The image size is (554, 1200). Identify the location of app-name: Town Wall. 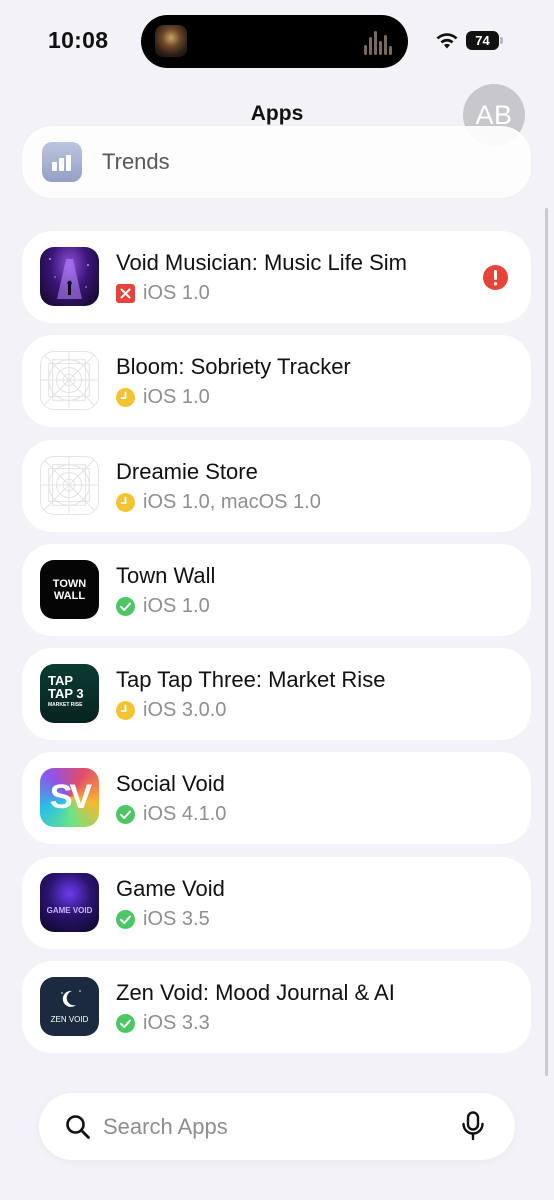
(166, 575).